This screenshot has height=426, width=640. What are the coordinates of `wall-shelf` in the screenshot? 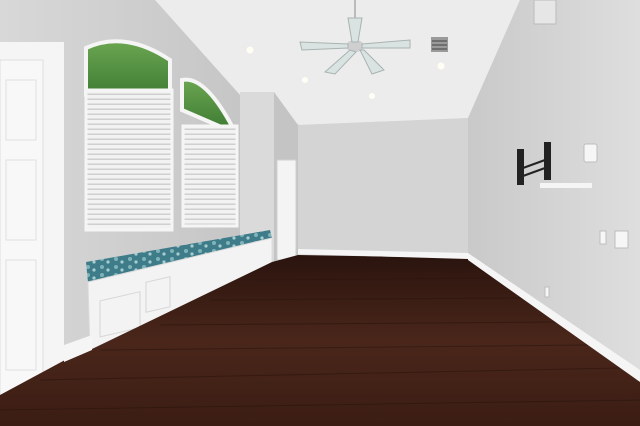 It's located at (566, 185).